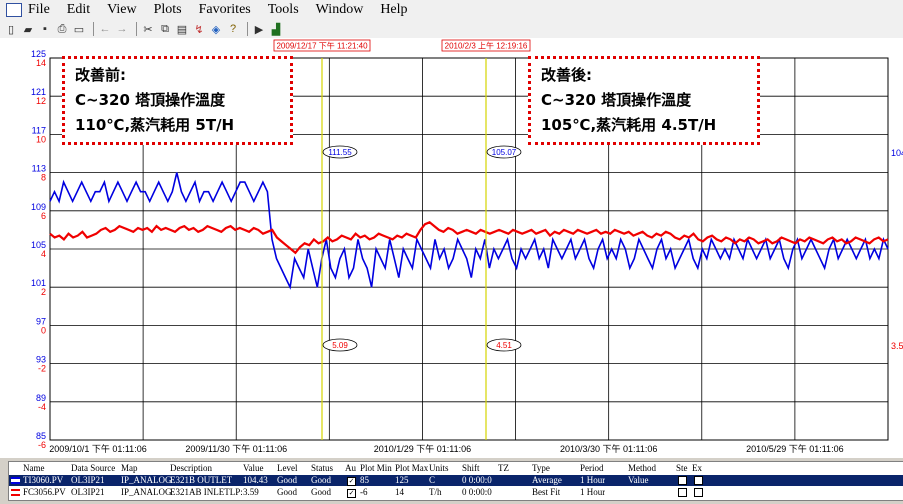 The height and width of the screenshot is (504, 903). What do you see at coordinates (608, 448) in the screenshot?
I see `x-tick-label: 2010/3/30 下午 01:11:06` at bounding box center [608, 448].